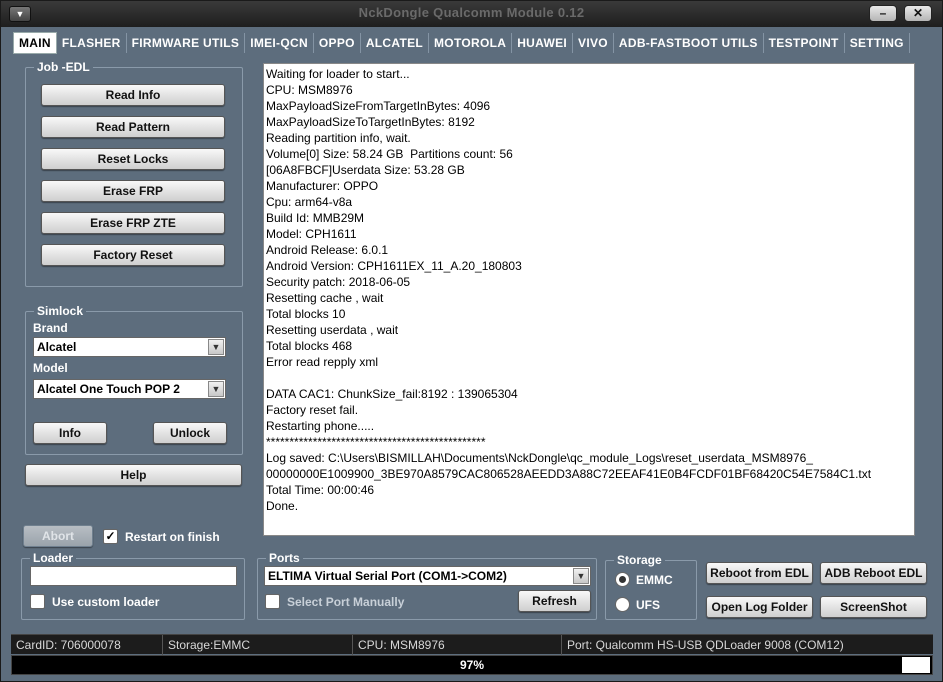  I want to click on log-line: Resetting userdata , wait, so click(332, 330).